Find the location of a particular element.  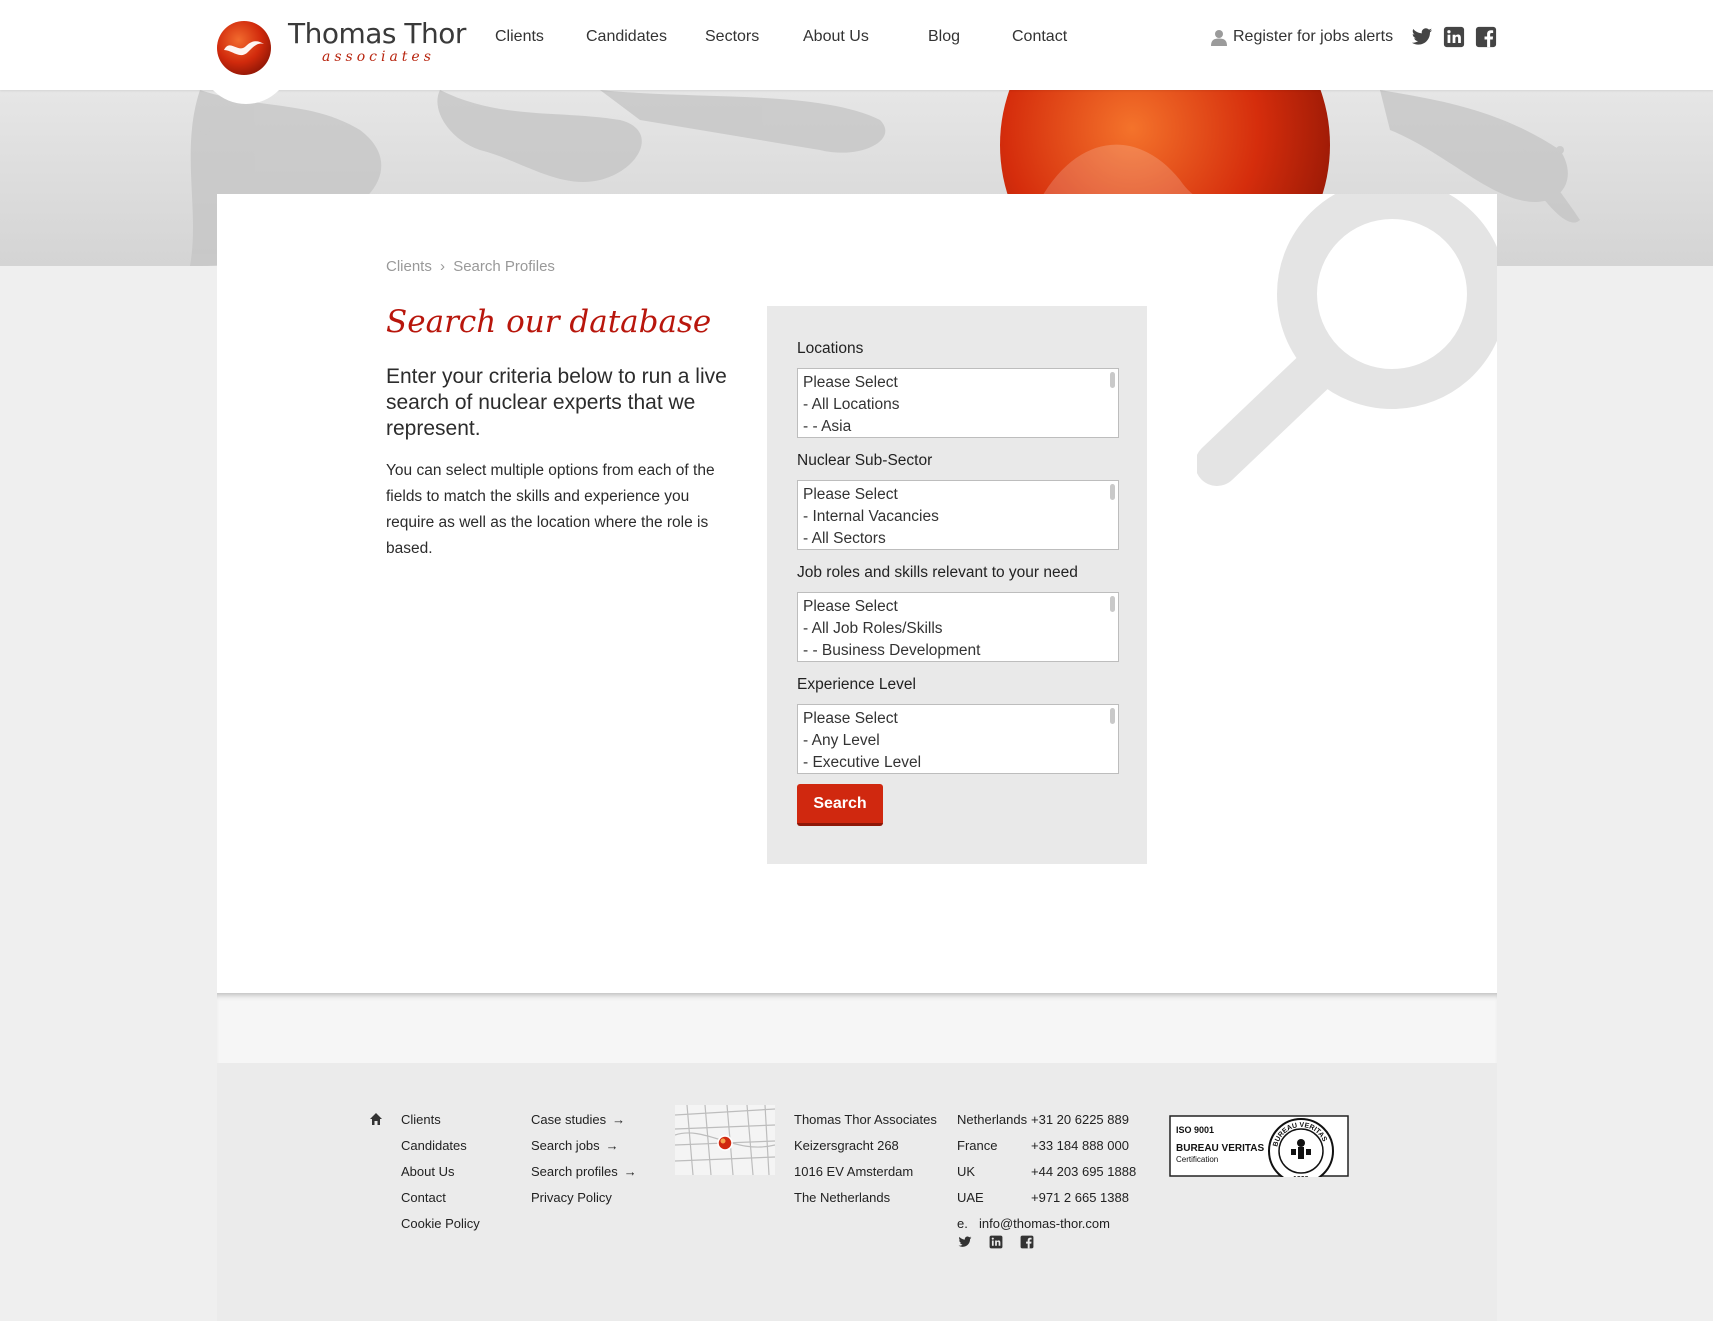

footer-divider-band is located at coordinates (857, 1028).